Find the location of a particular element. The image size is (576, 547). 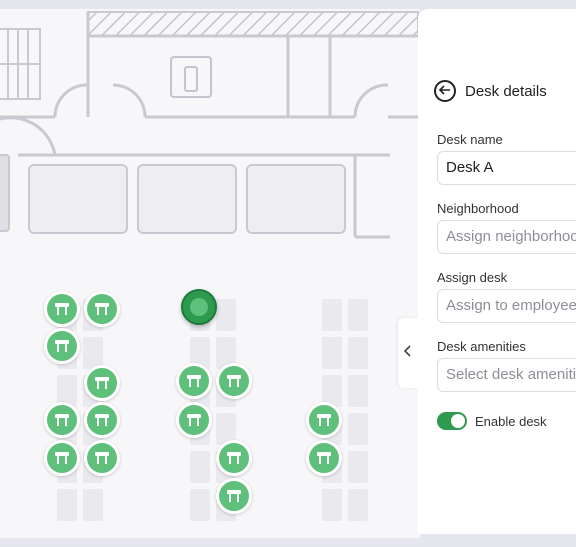

desk-name-input: Desk A is located at coordinates (506, 168).